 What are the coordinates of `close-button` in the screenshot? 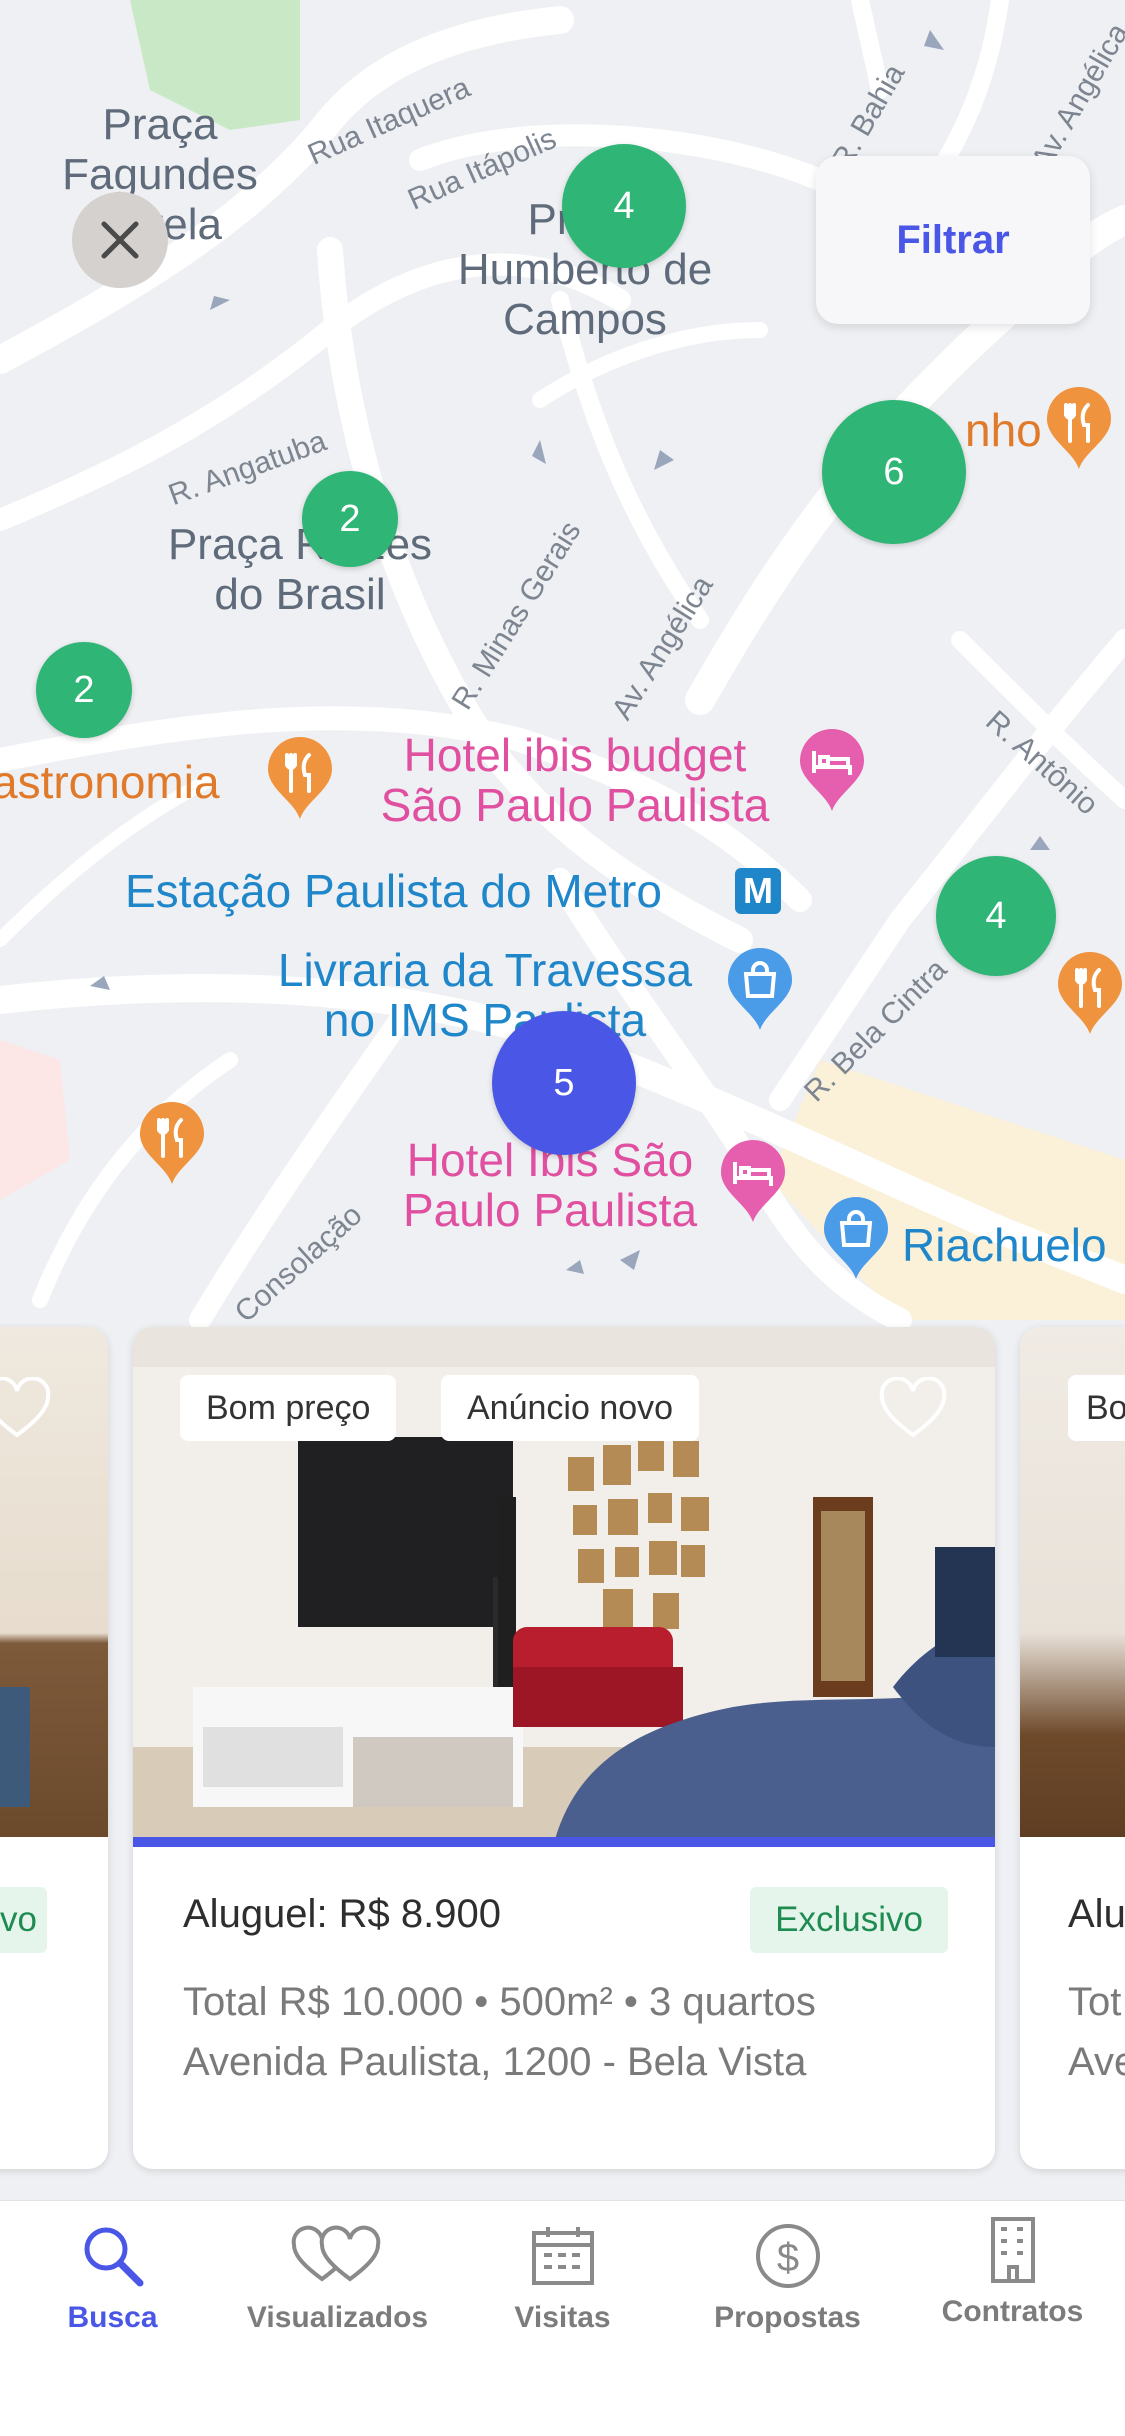 It's located at (120, 240).